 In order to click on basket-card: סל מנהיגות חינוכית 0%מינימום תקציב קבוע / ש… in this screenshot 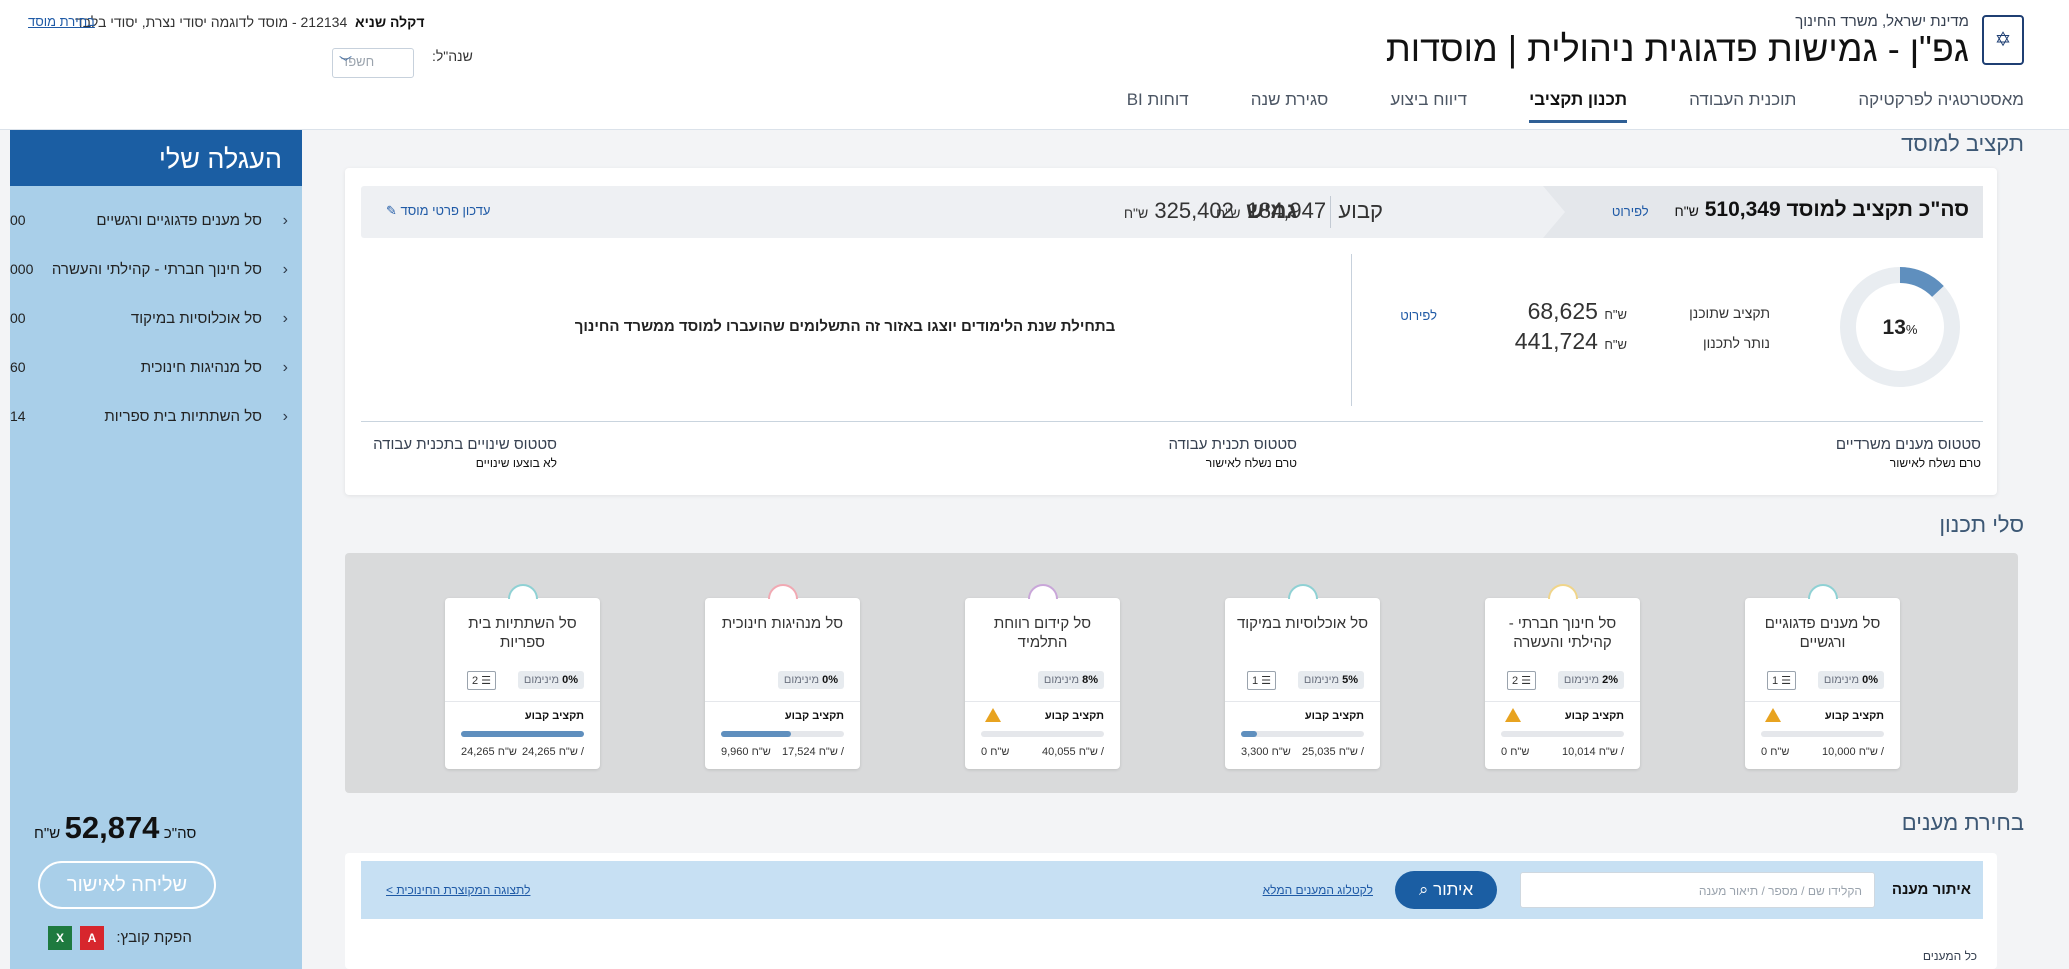, I will do `click(782, 676)`.